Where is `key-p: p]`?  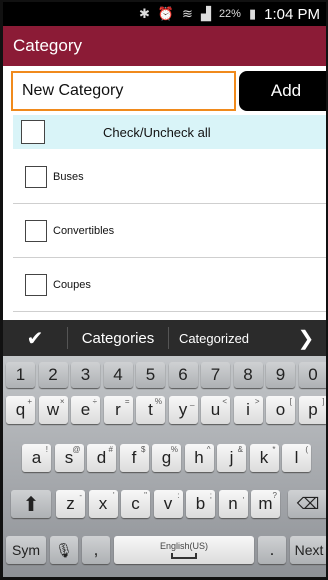
key-p: p] is located at coordinates (312, 410).